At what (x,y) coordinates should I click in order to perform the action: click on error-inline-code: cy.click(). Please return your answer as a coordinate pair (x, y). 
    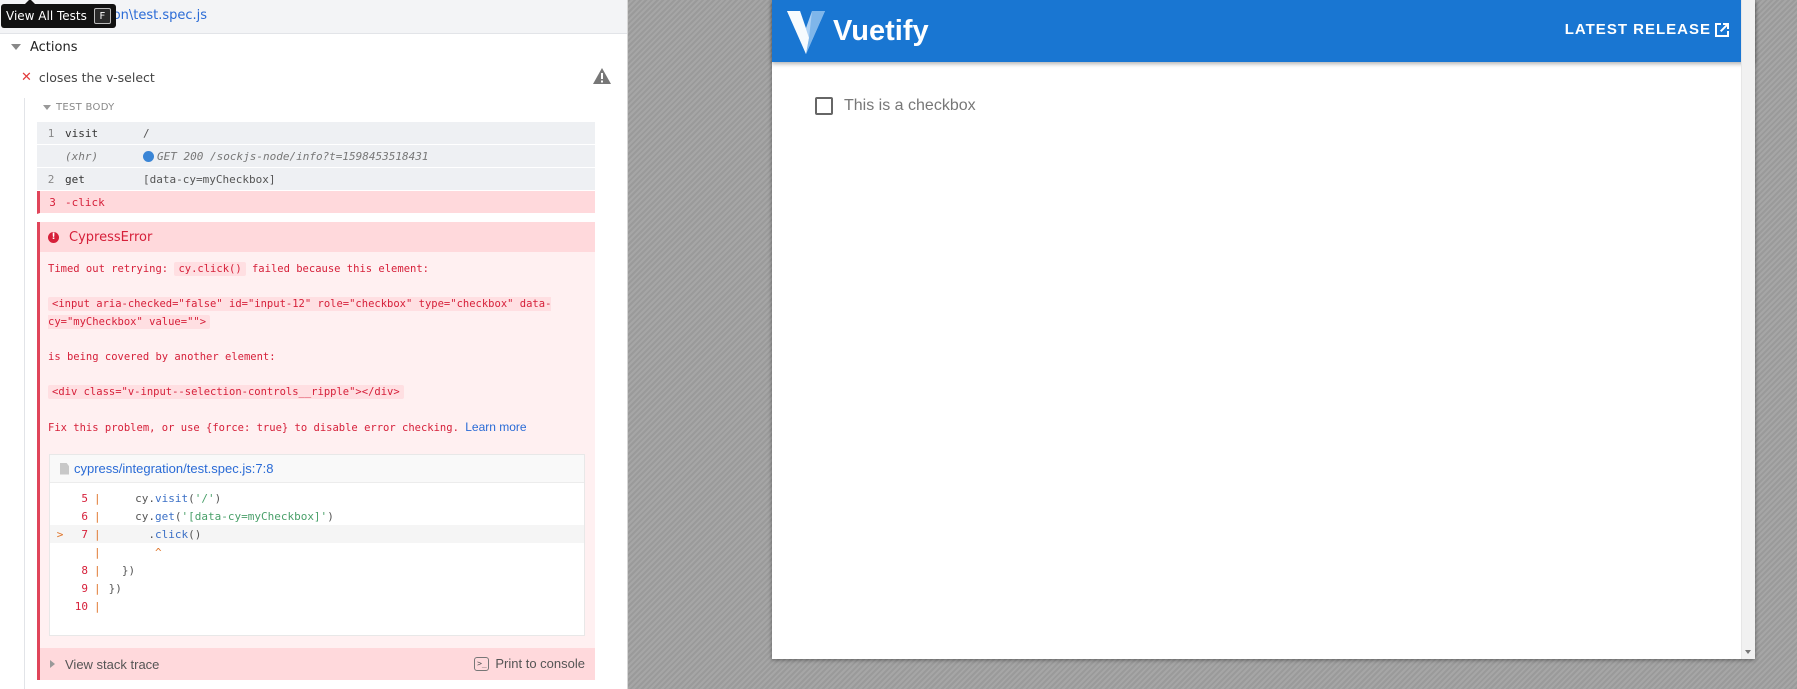
    Looking at the image, I should click on (210, 269).